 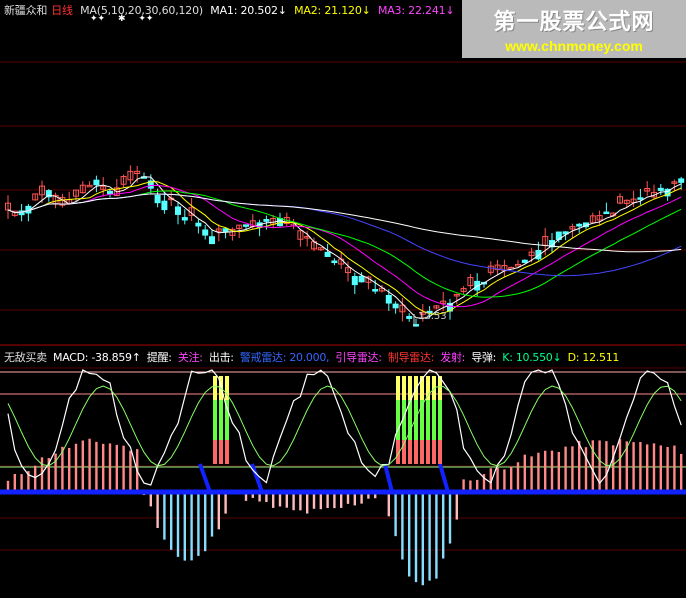 I want to click on ma3-value: MA3: 22.241↓, so click(x=416, y=10).